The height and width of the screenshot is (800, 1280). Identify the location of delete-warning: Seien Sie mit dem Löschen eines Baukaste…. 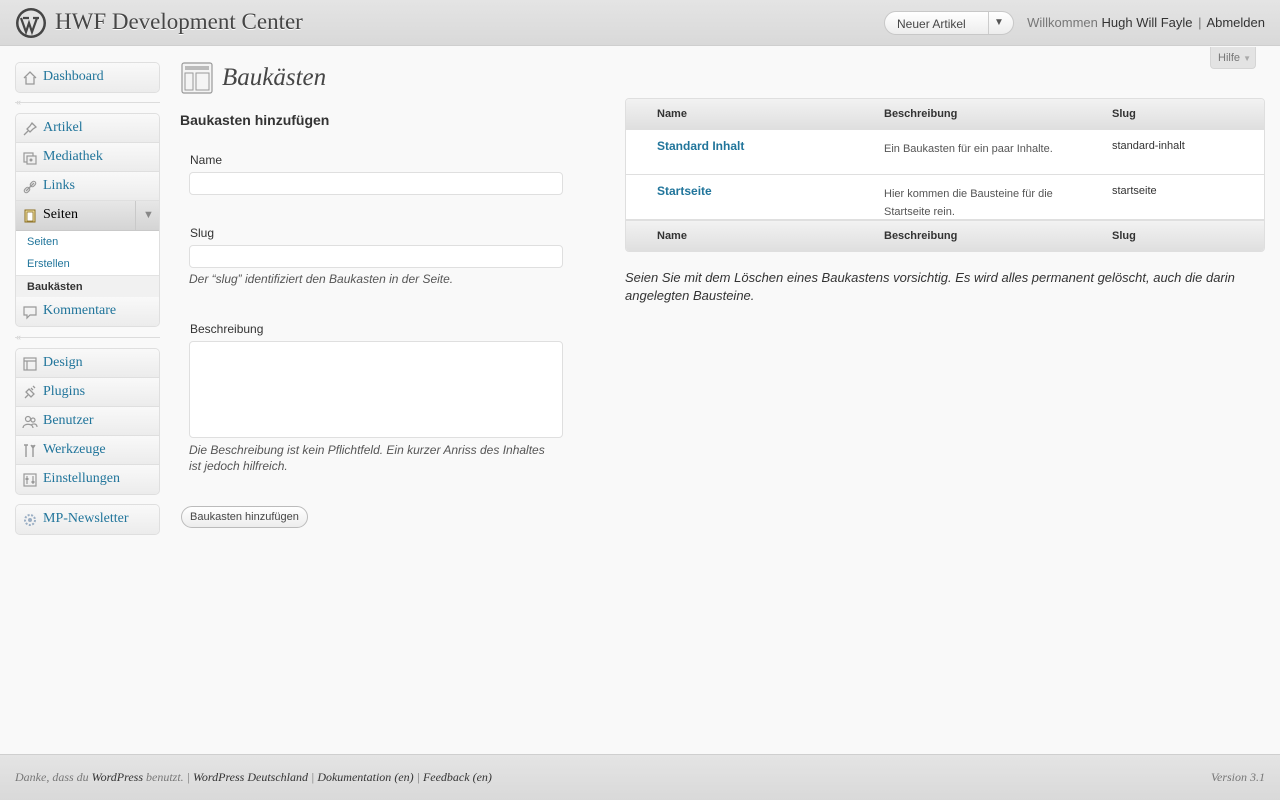
(930, 286).